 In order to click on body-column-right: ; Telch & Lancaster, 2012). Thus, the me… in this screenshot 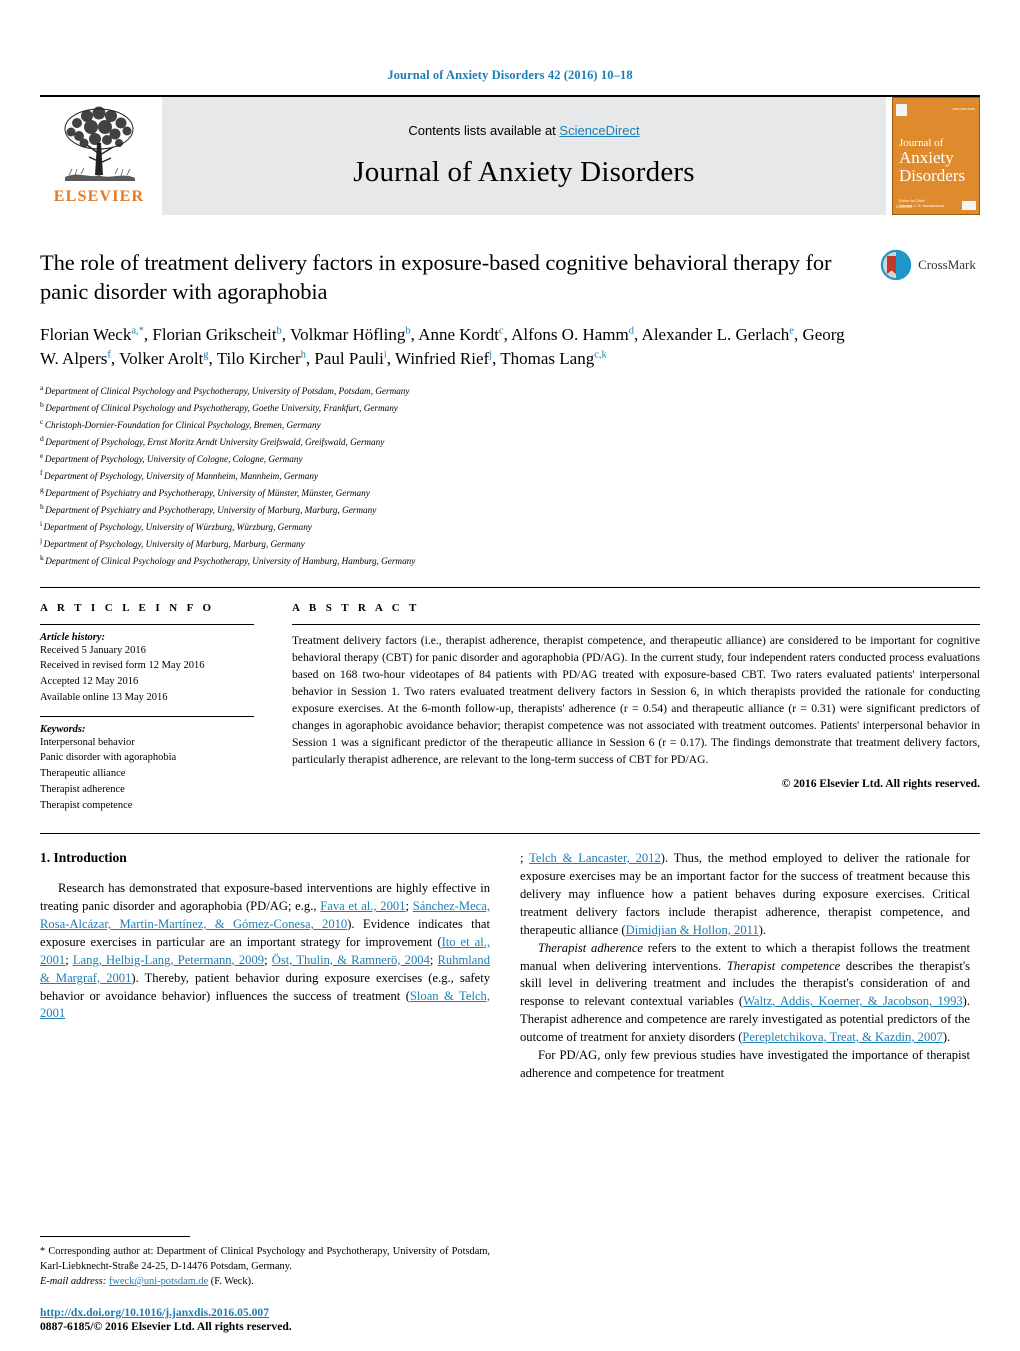, I will do `click(745, 966)`.